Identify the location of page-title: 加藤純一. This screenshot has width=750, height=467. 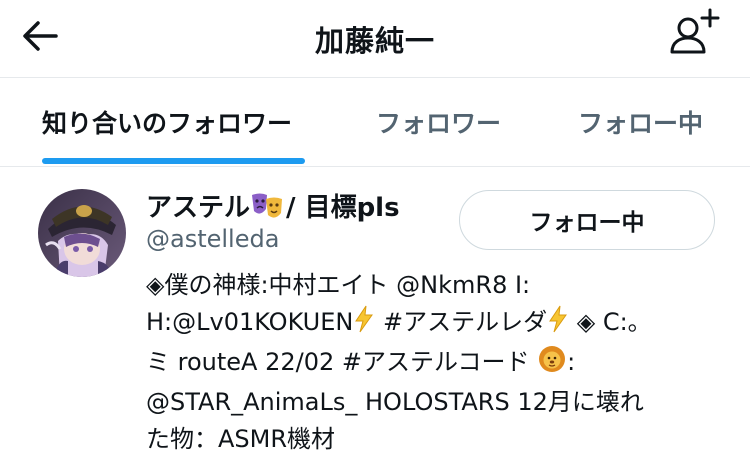
(374, 41).